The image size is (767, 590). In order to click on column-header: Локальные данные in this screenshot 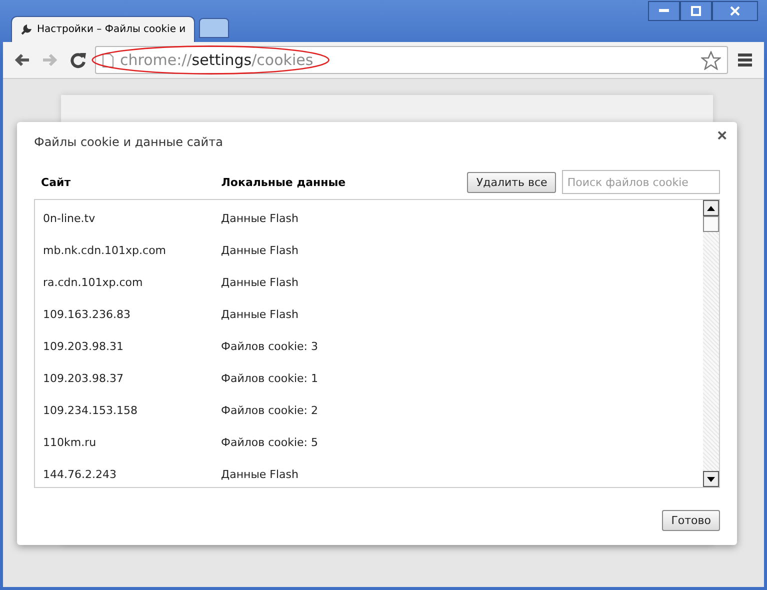, I will do `click(283, 182)`.